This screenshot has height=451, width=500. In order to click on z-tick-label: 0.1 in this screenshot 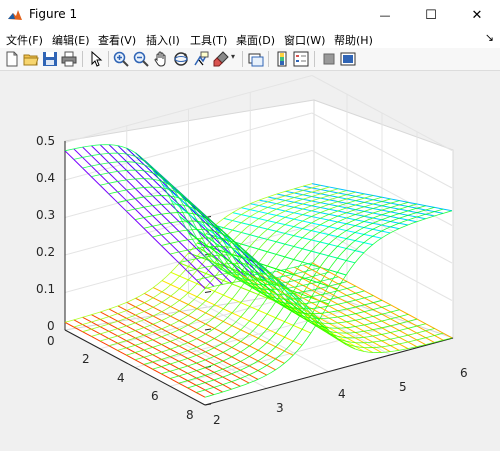, I will do `click(45, 289)`.